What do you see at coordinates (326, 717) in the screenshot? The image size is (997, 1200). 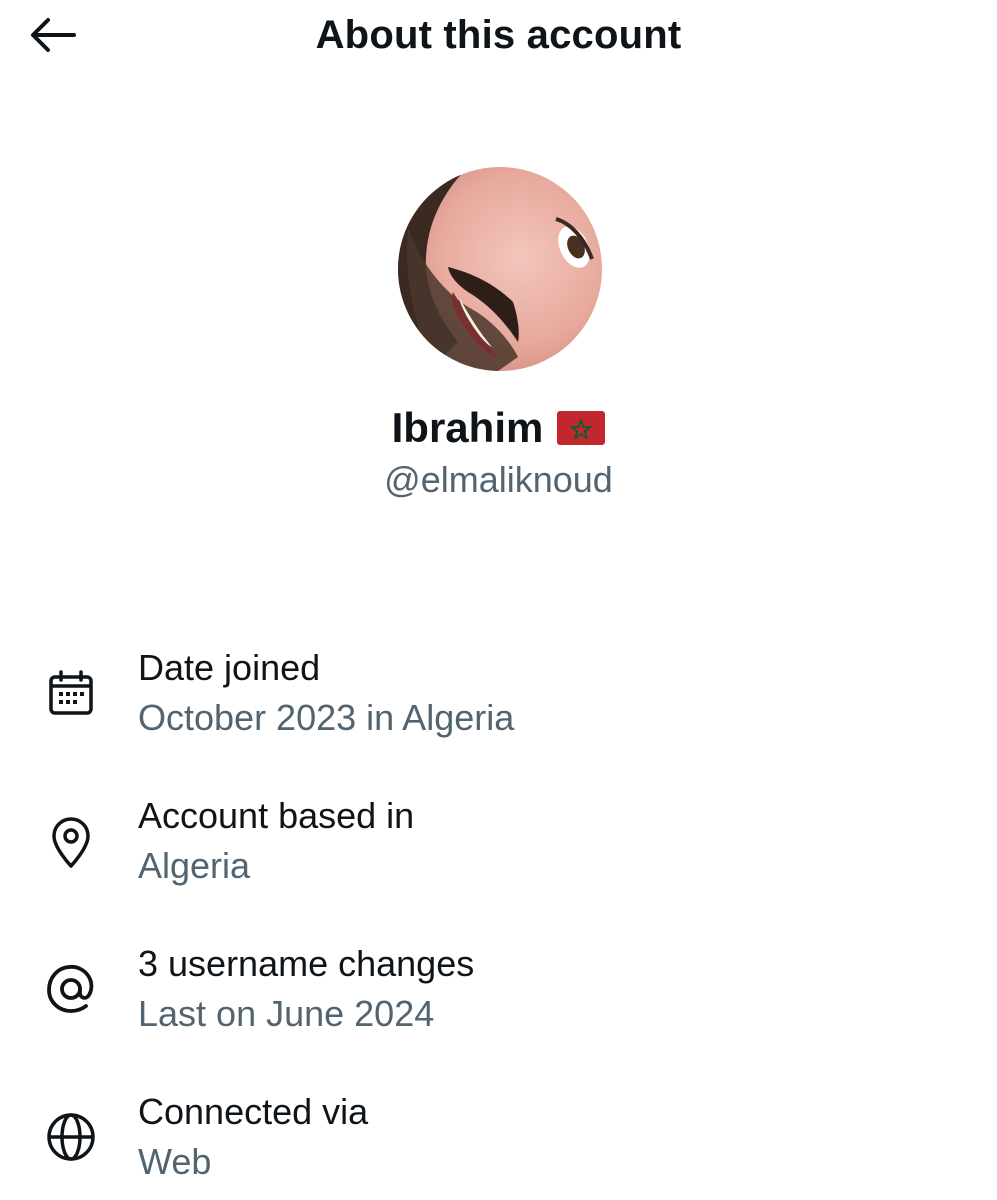 I see `info-value: October 2023 in Algeria` at bounding box center [326, 717].